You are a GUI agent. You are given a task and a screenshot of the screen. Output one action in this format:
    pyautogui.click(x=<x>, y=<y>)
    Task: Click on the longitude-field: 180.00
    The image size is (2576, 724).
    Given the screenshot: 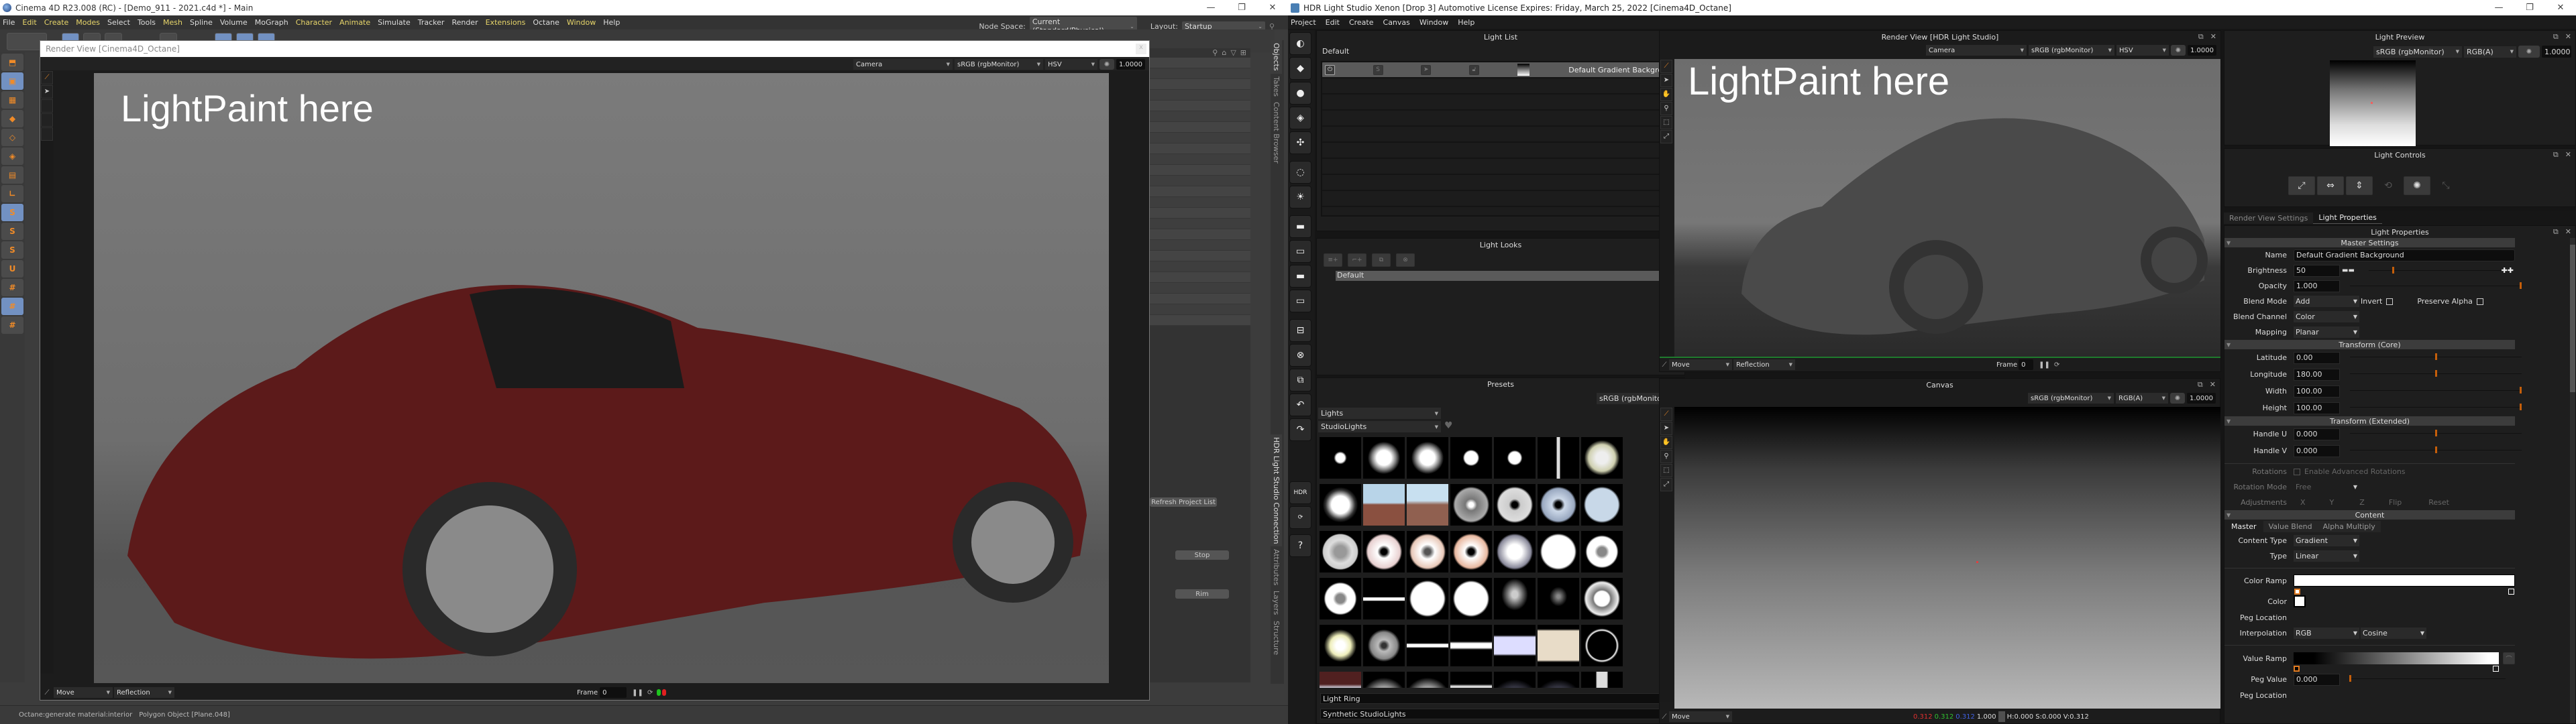 What is the action you would take?
    pyautogui.click(x=2317, y=375)
    